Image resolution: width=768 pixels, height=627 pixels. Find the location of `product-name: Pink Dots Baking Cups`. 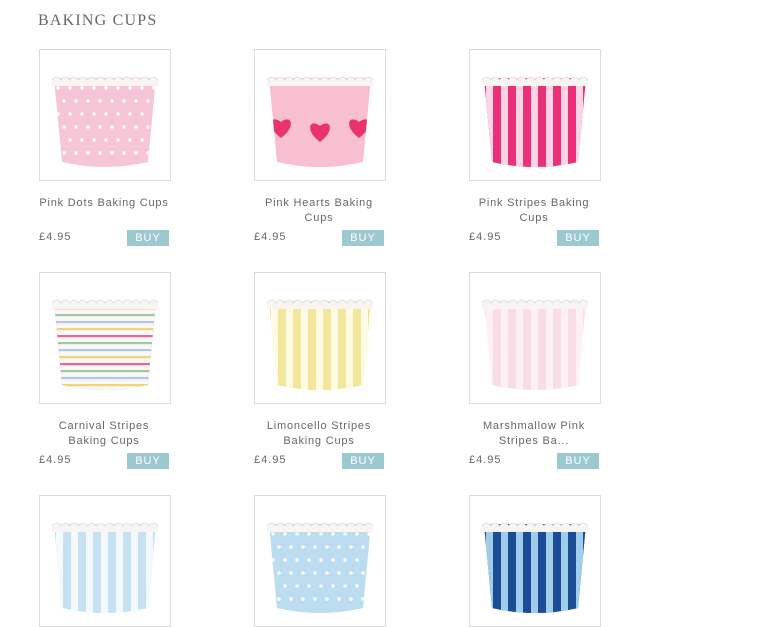

product-name: Pink Dots Baking Cups is located at coordinates (104, 203).